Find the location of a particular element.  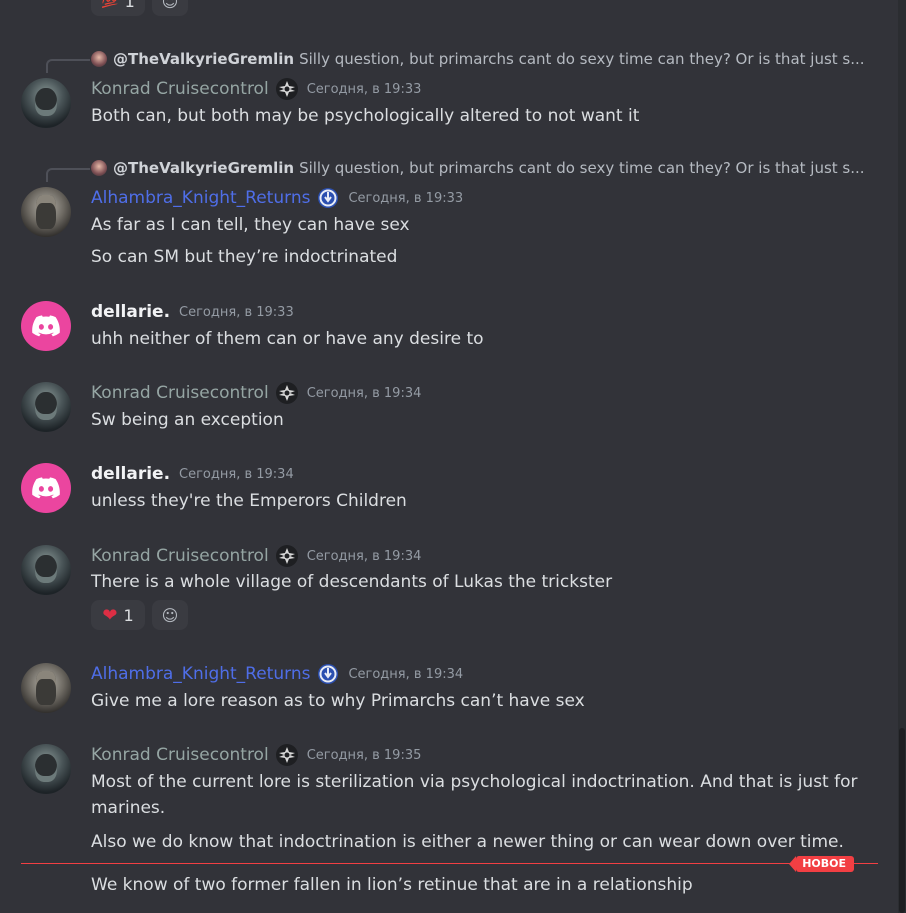

message-text: So can SM but they’re indoctrinated is located at coordinates (244, 257).